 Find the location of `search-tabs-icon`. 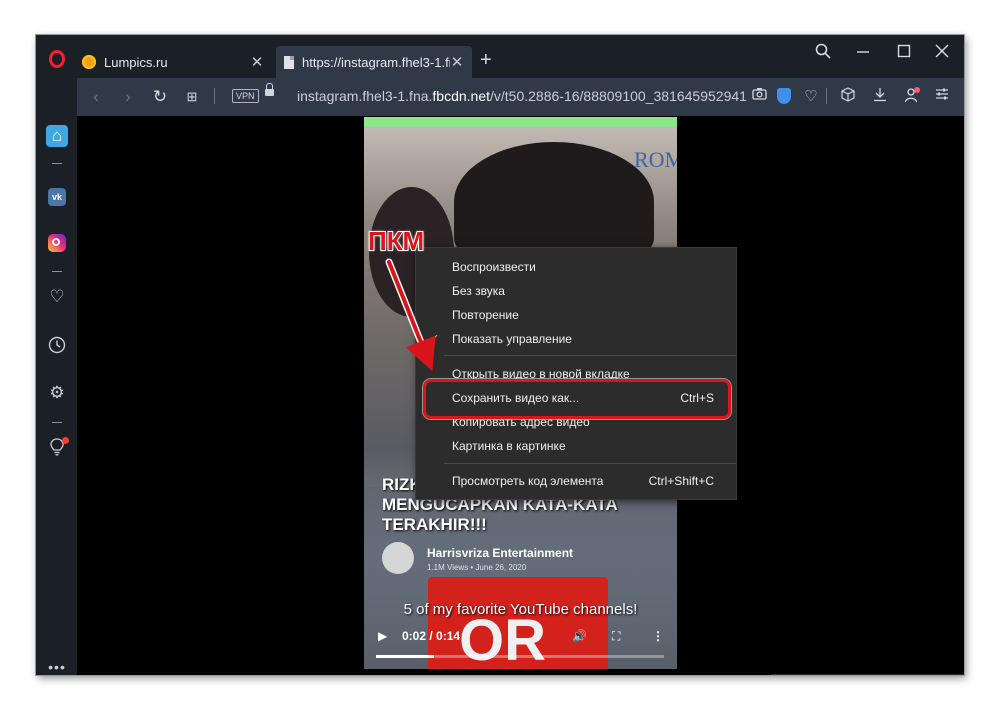

search-tabs-icon is located at coordinates (823, 53).